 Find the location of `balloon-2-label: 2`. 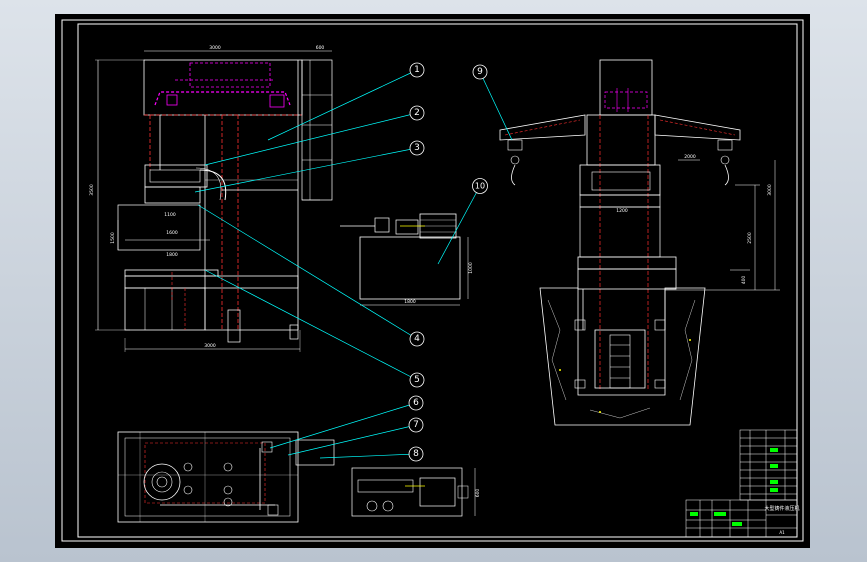

balloon-2-label: 2 is located at coordinates (417, 113).